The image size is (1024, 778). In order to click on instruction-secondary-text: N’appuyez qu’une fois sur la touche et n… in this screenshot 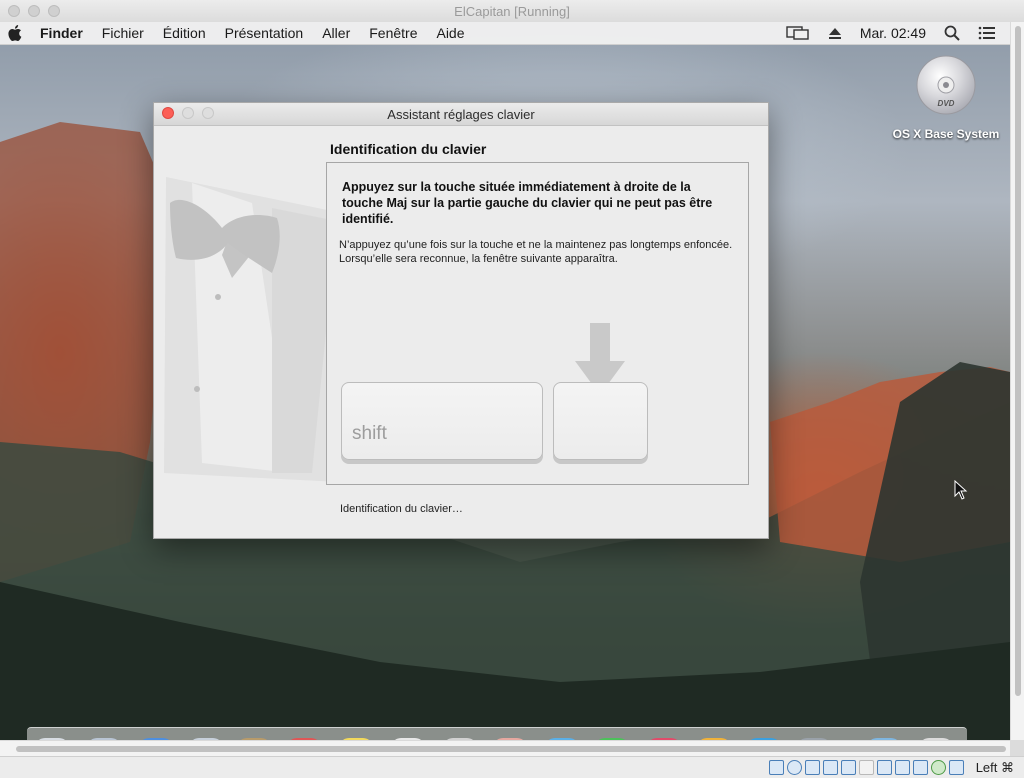, I will do `click(536, 252)`.